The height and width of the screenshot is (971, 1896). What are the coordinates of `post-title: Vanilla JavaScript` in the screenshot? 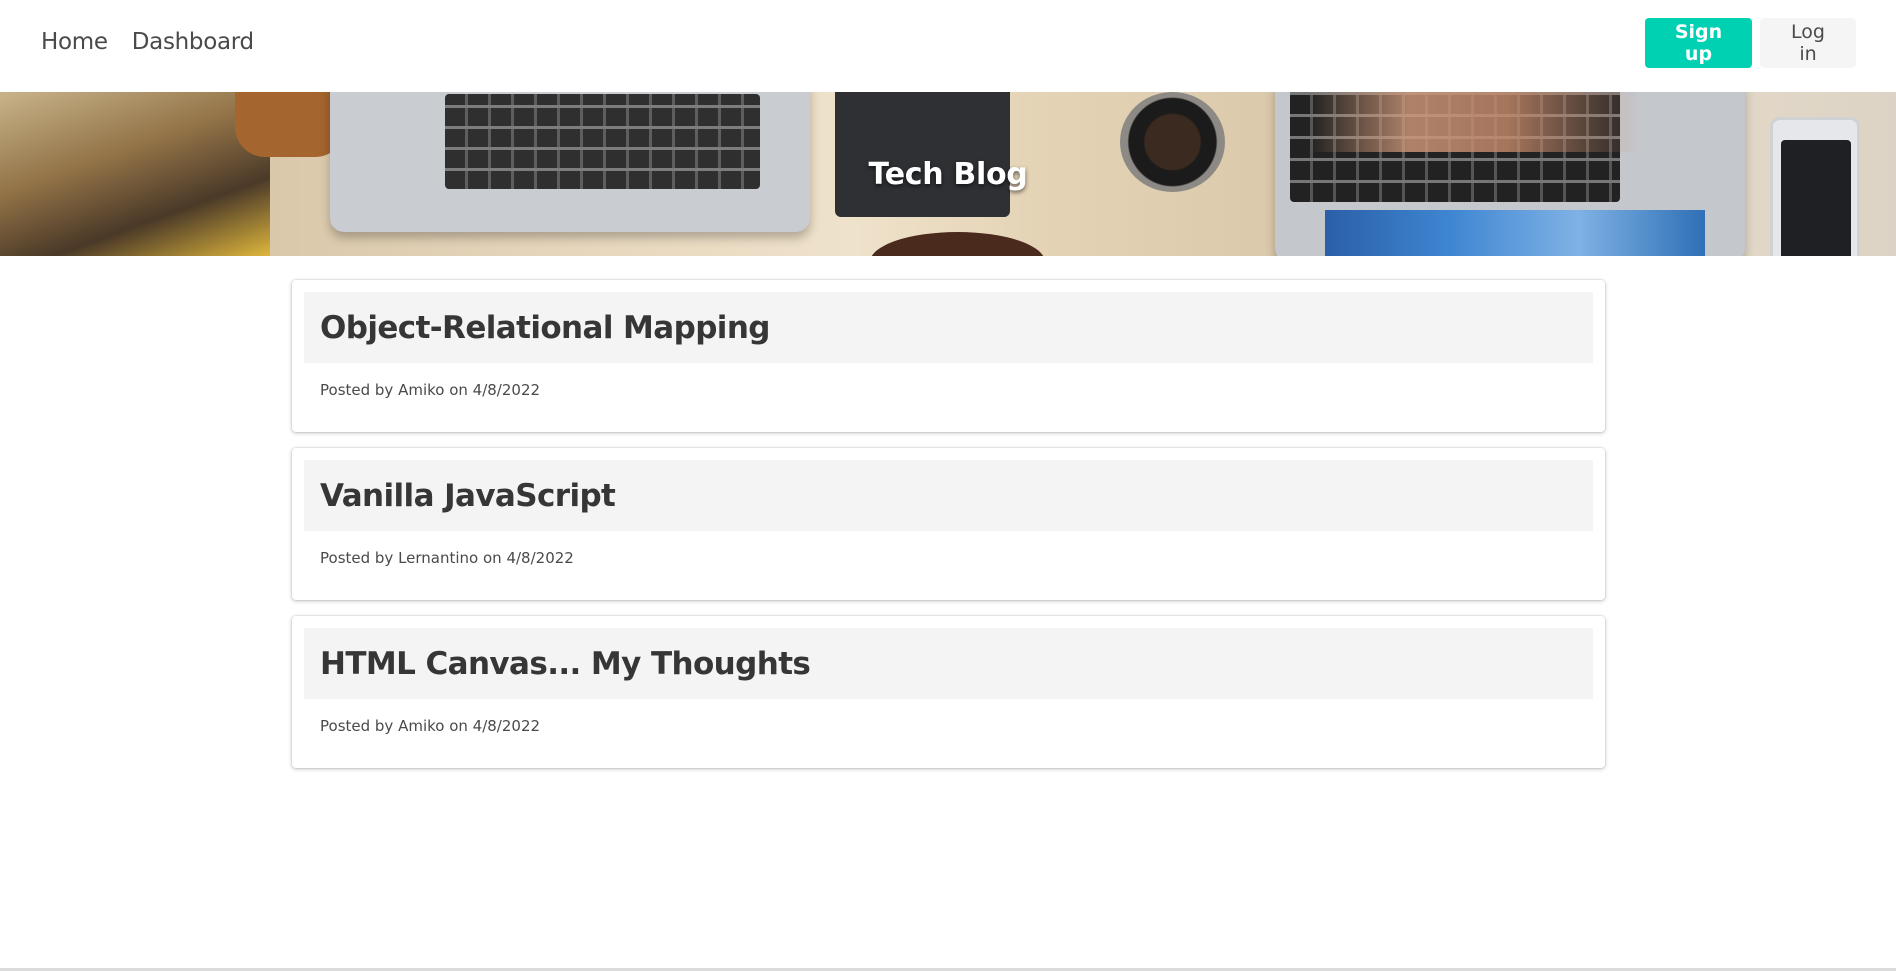 It's located at (468, 496).